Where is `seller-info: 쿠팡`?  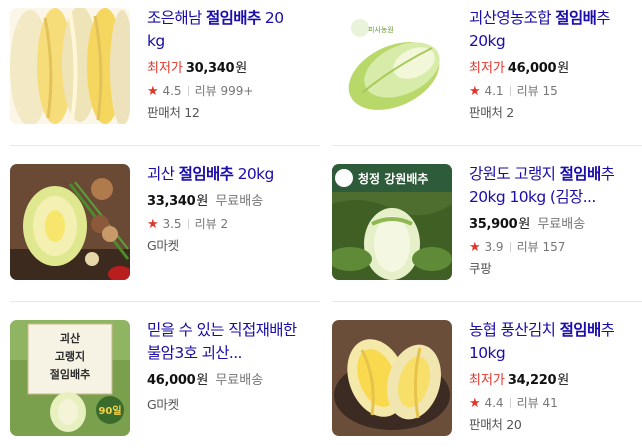
seller-info: 쿠팡 is located at coordinates (480, 268).